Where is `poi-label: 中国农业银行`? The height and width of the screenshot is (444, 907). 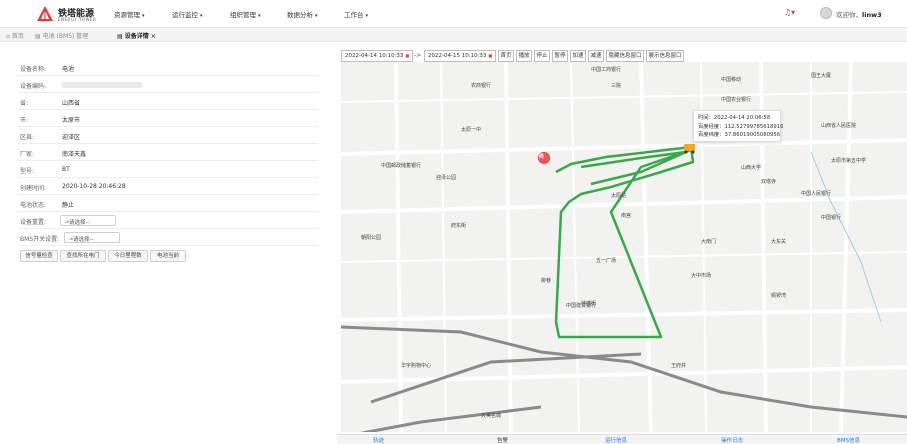 poi-label: 中国农业银行 is located at coordinates (736, 100).